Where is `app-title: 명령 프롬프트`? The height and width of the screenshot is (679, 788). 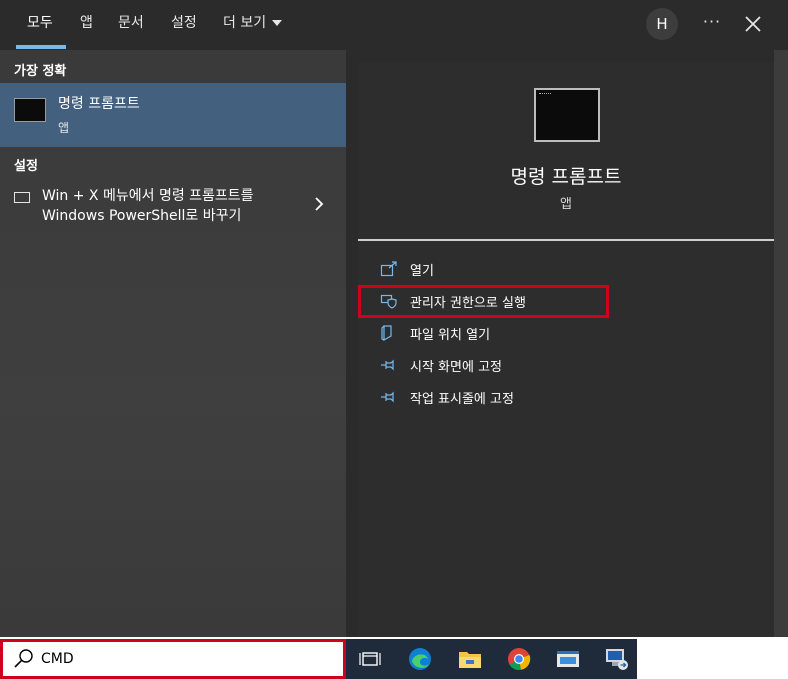
app-title: 명령 프롬프트 is located at coordinates (566, 177).